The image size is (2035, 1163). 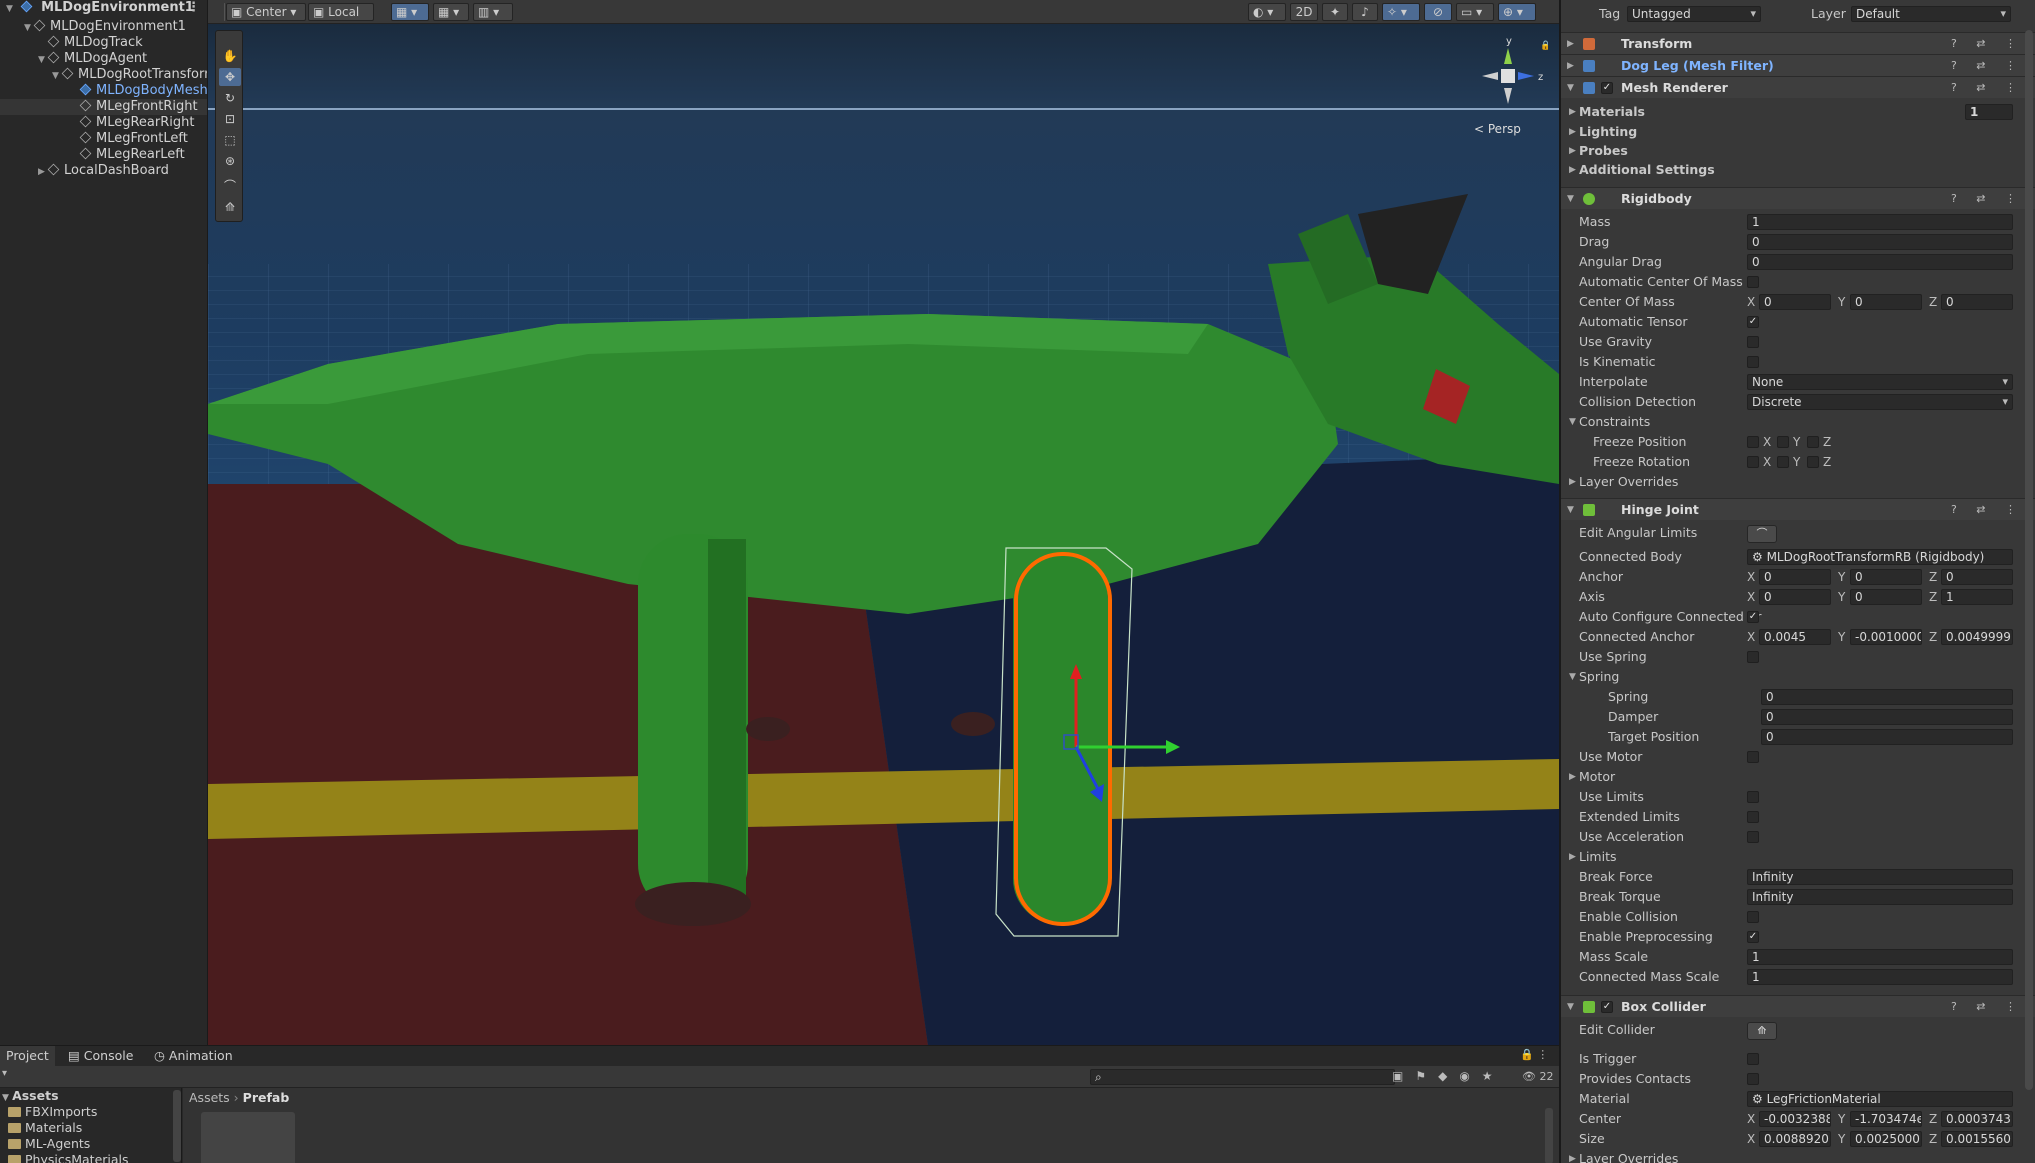 I want to click on assets-tree-scrollbar, so click(x=177, y=1126).